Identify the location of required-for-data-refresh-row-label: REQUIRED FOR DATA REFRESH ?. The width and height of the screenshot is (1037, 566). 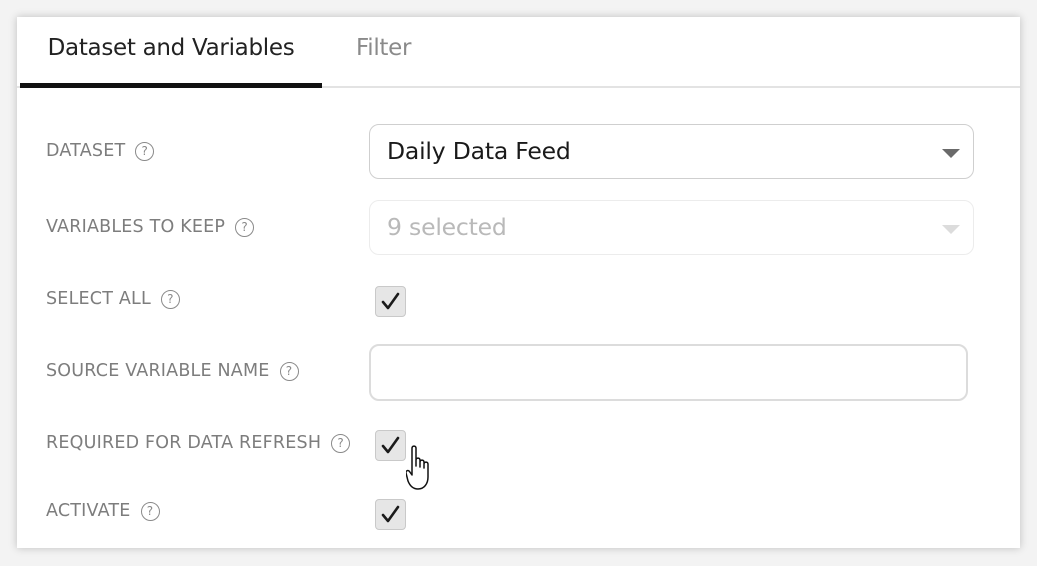
(198, 443).